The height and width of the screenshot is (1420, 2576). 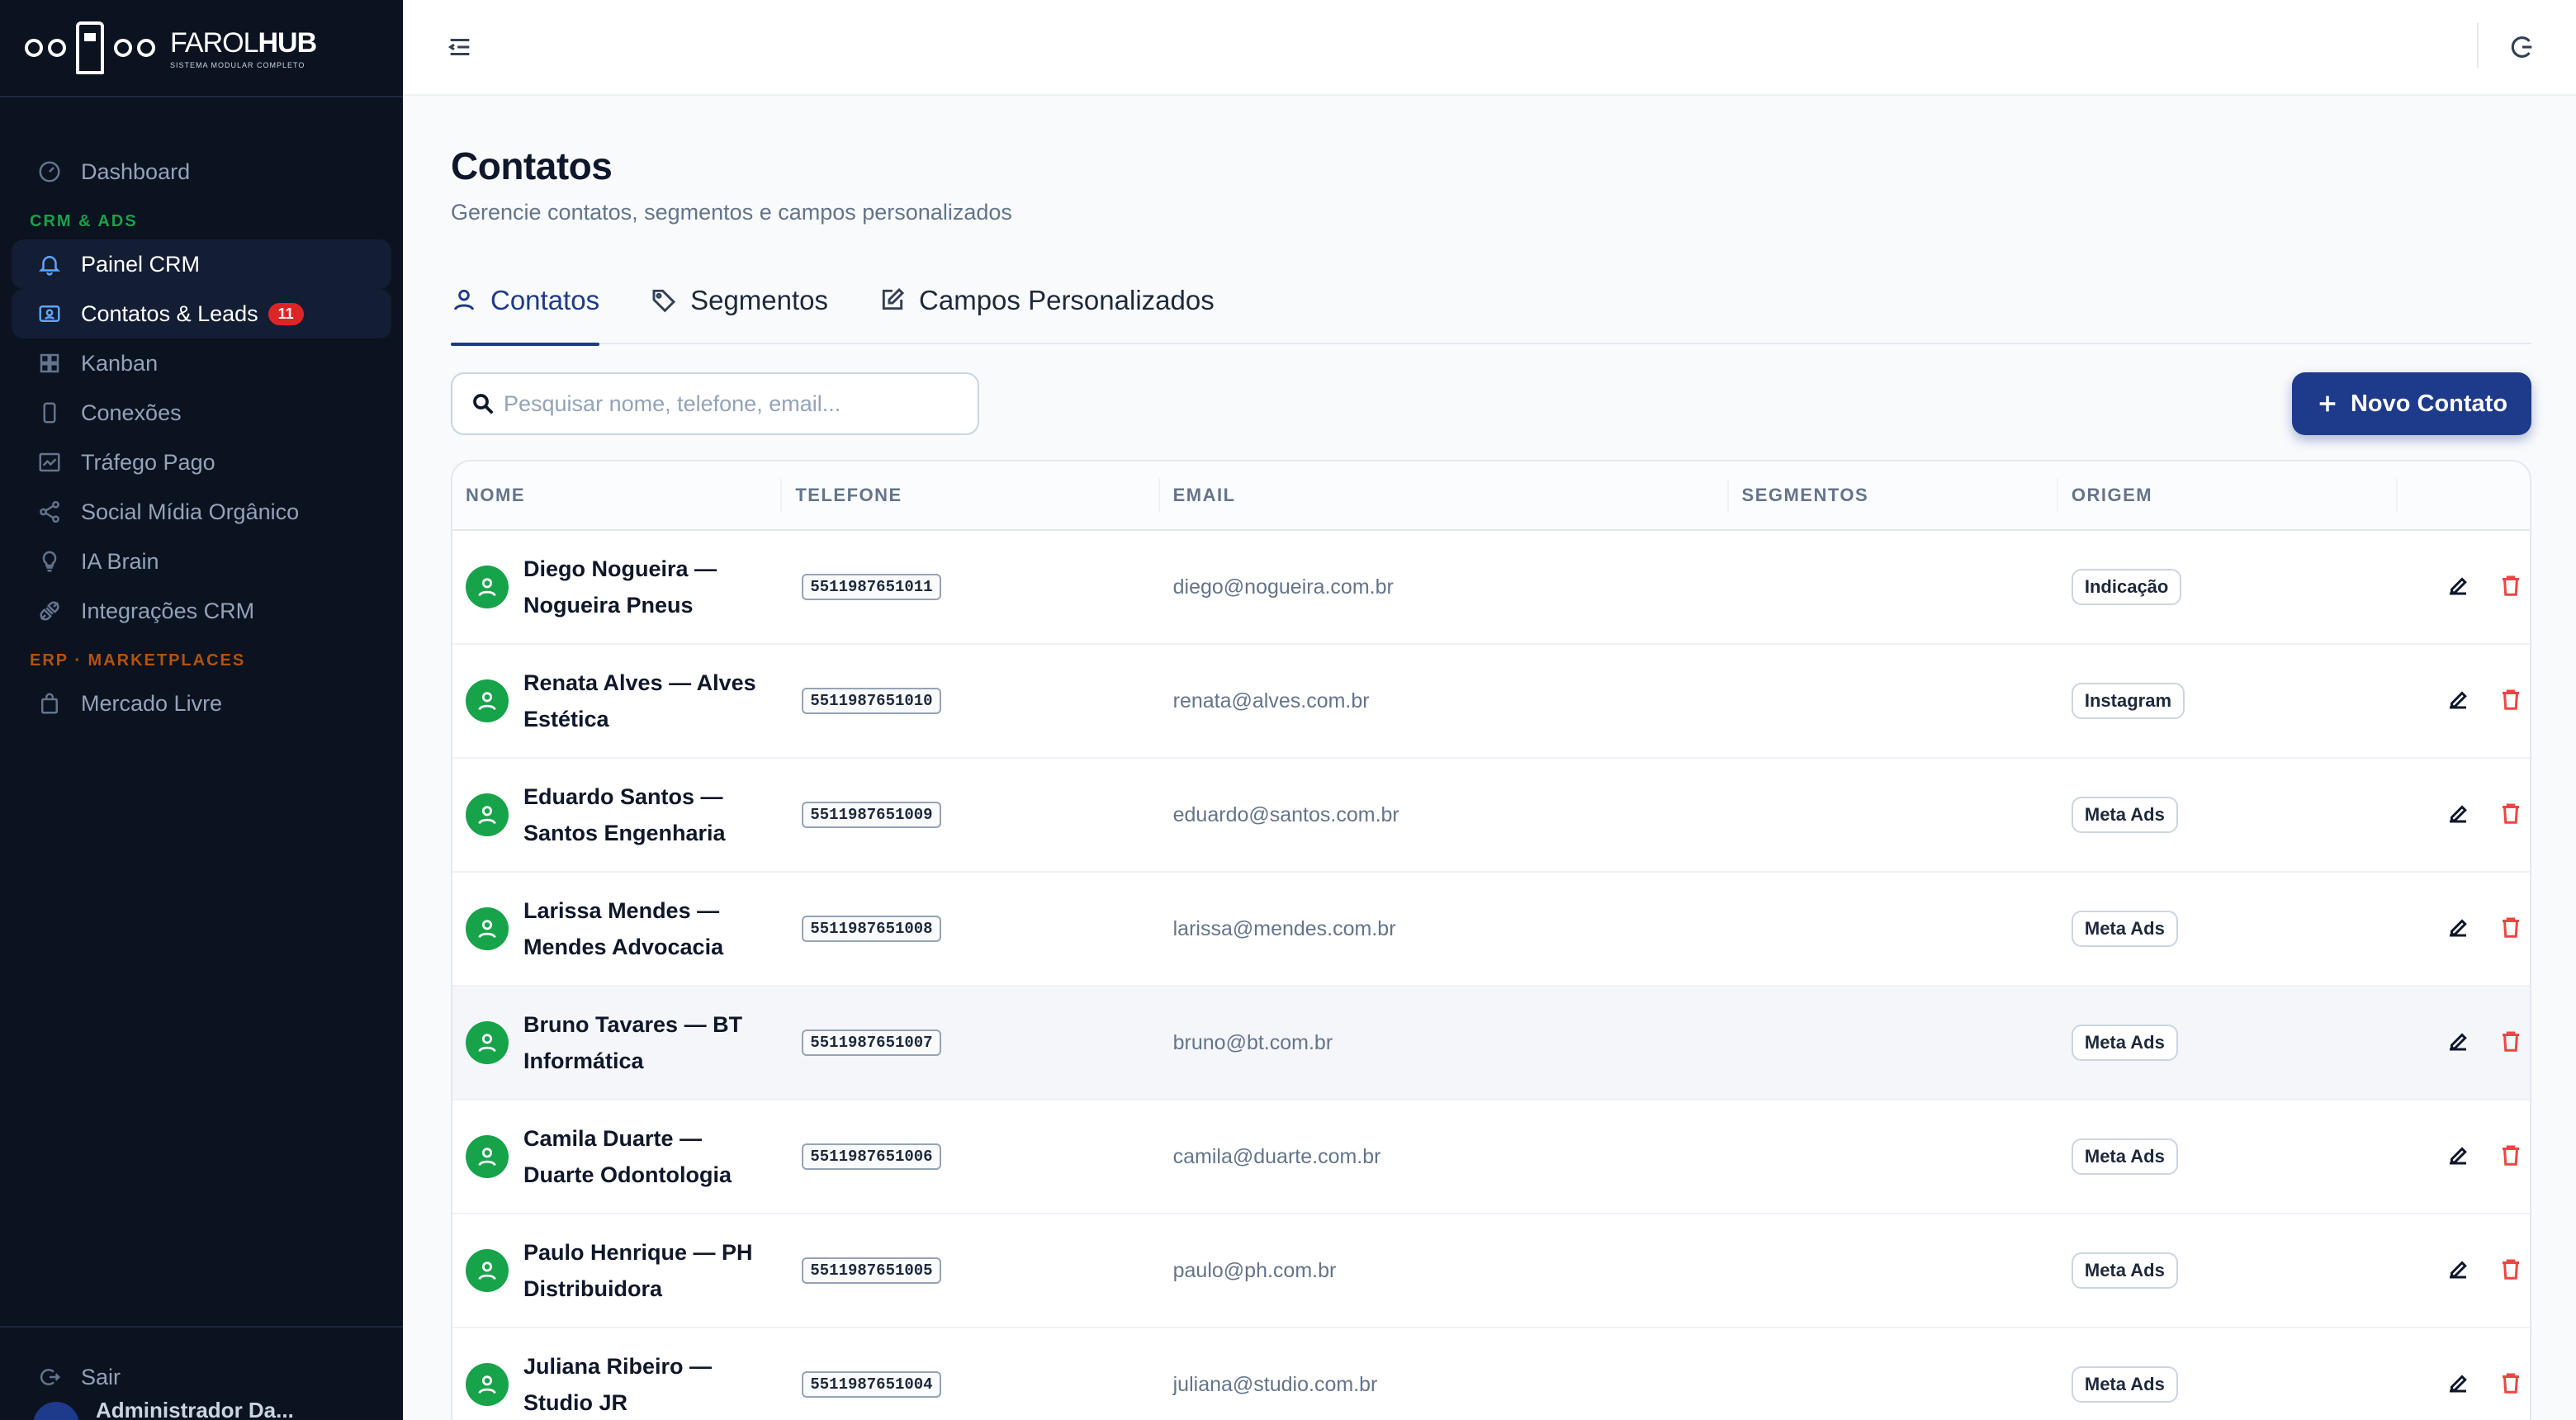 I want to click on sidebar-item-integracoes-crm: Integrações CRM, so click(x=201, y=611).